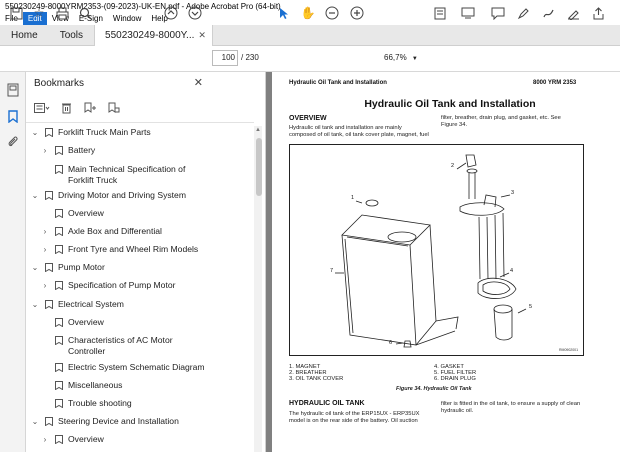 This screenshot has width=620, height=452. Describe the element at coordinates (450, 104) in the screenshot. I see `page-title: Hydraulic Oil Tank and Installation` at that location.